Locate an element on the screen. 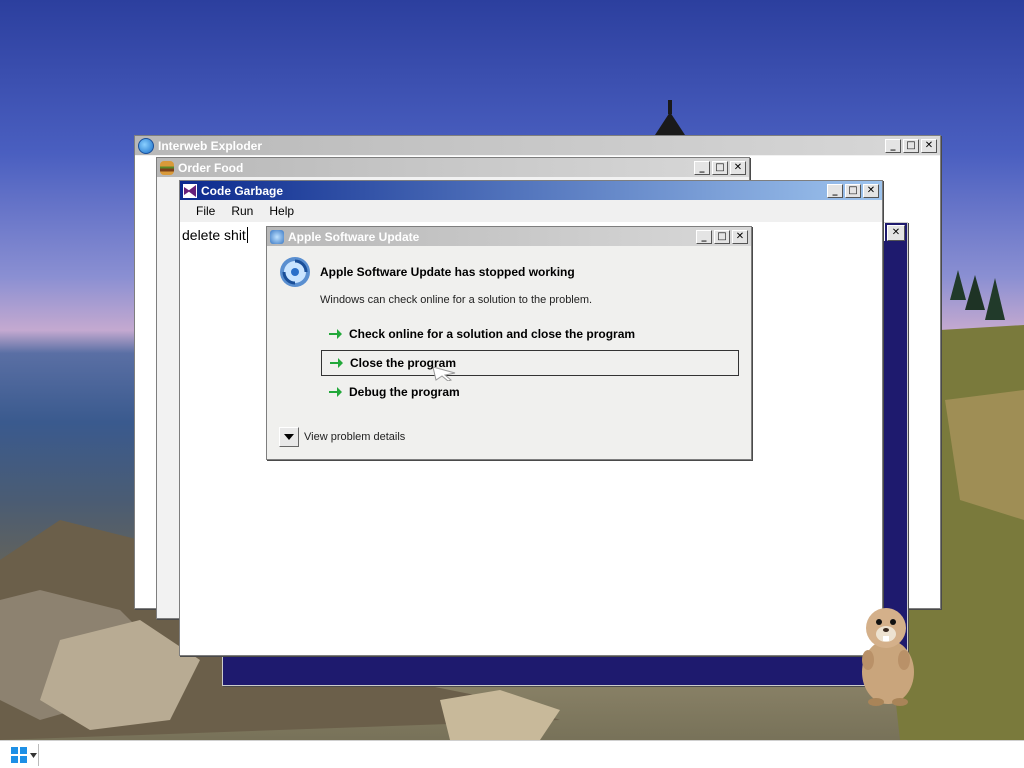 The height and width of the screenshot is (768, 1024). menu-file: File is located at coordinates (205, 211).